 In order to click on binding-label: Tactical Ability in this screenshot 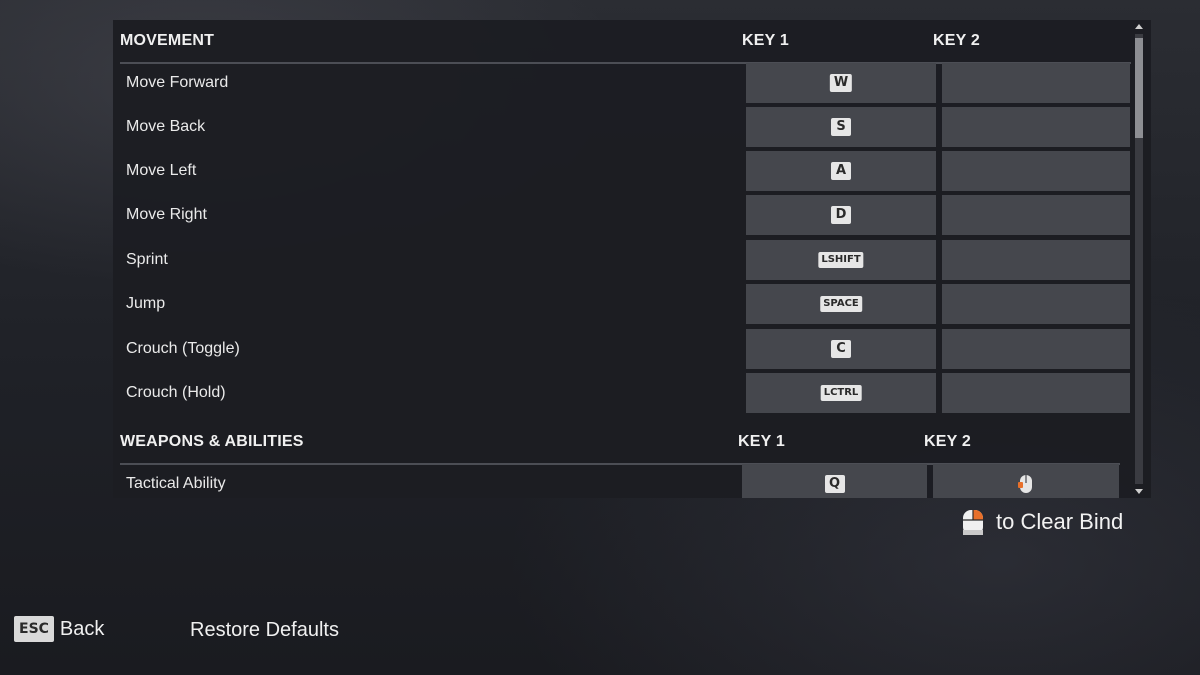, I will do `click(176, 483)`.